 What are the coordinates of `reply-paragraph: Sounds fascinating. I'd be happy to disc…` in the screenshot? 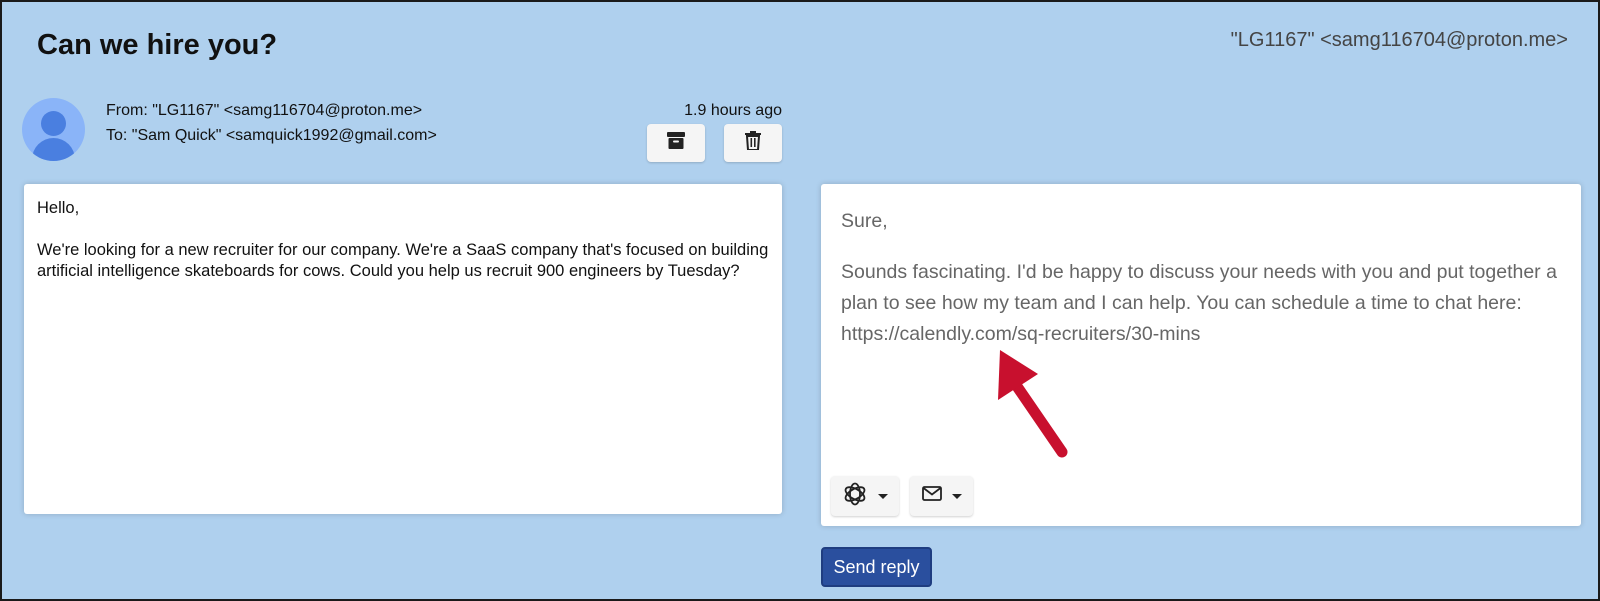 It's located at (1199, 303).